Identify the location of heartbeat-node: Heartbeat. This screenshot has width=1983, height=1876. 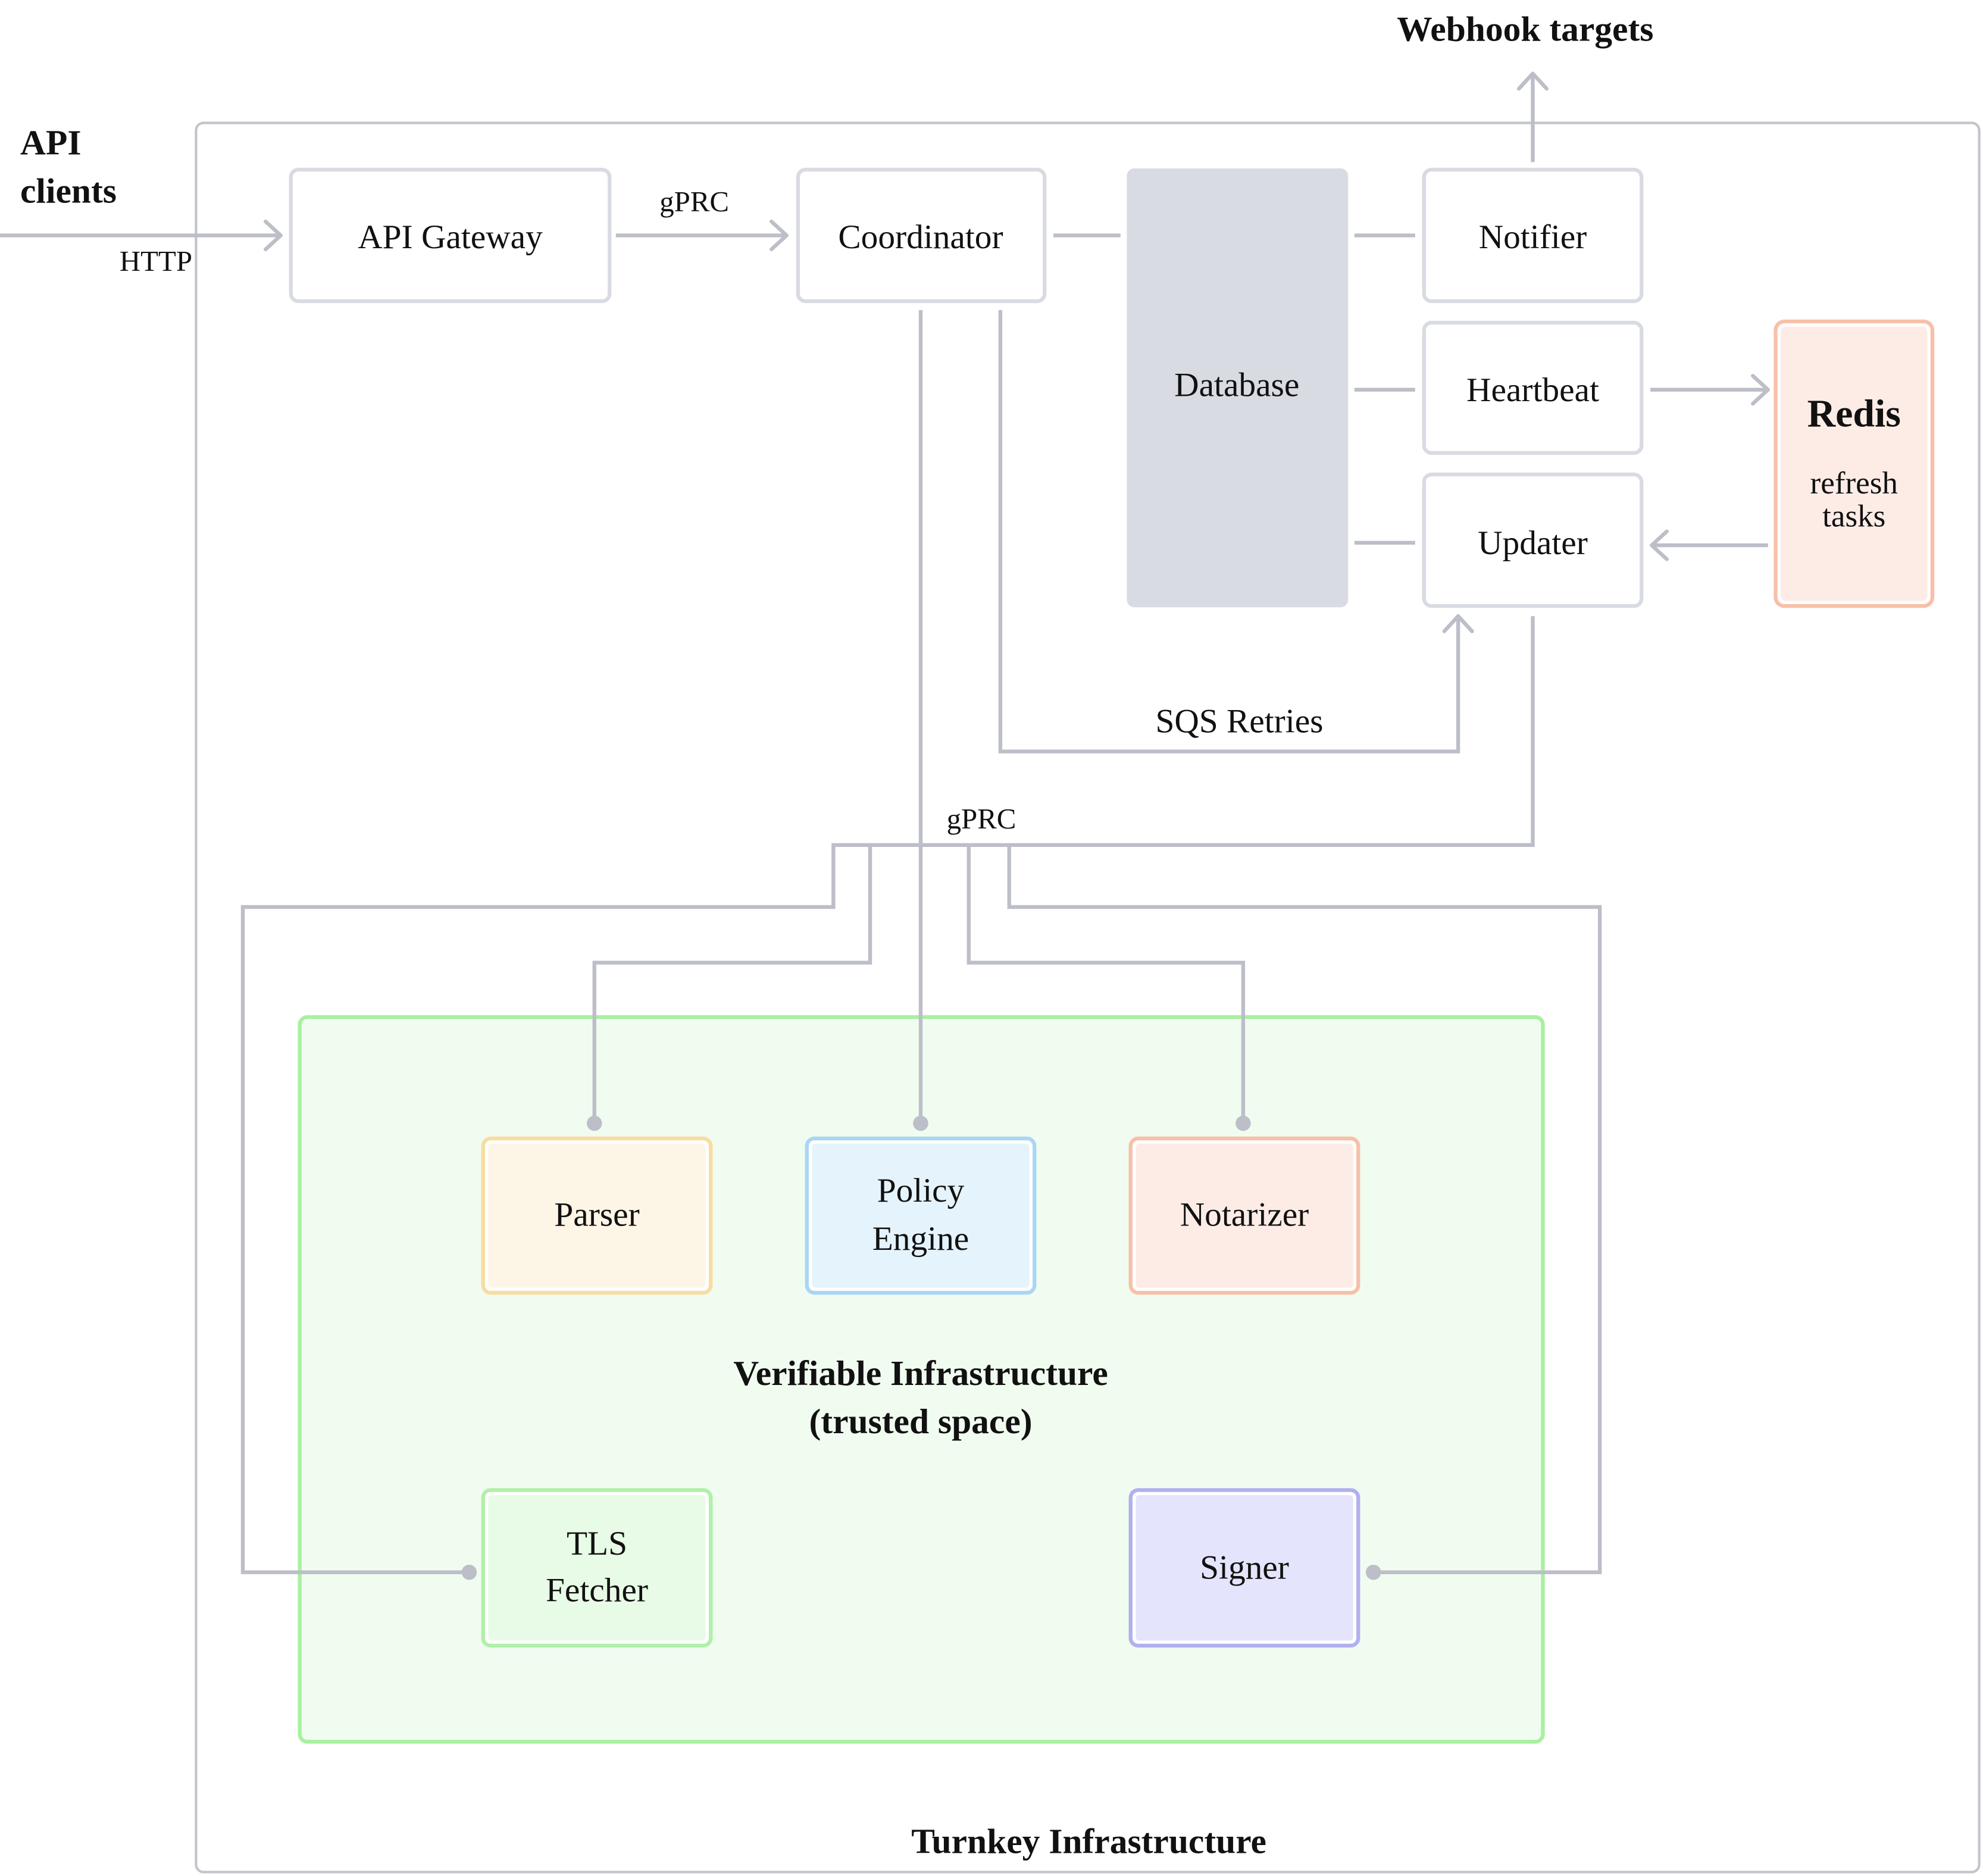
(1533, 388).